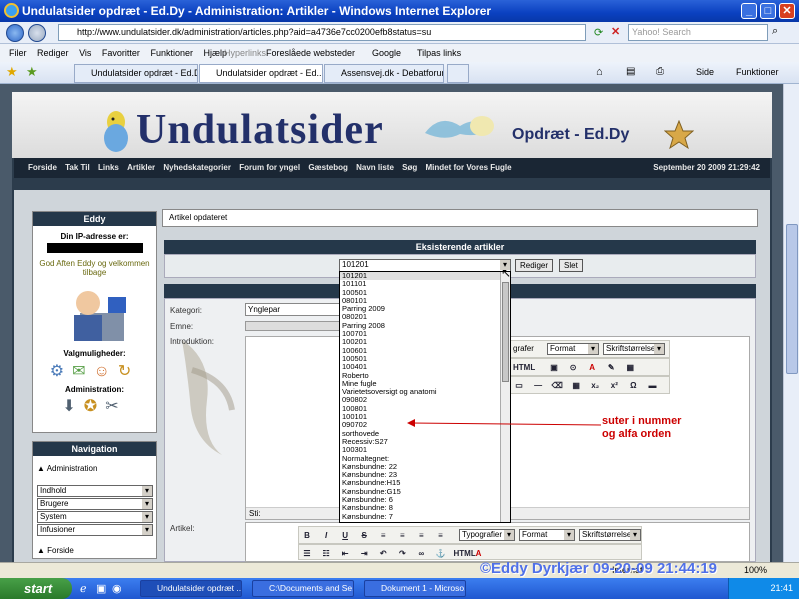 The image size is (799, 599). What do you see at coordinates (293, 309) in the screenshot?
I see `kategori-select: Ynglepar` at bounding box center [293, 309].